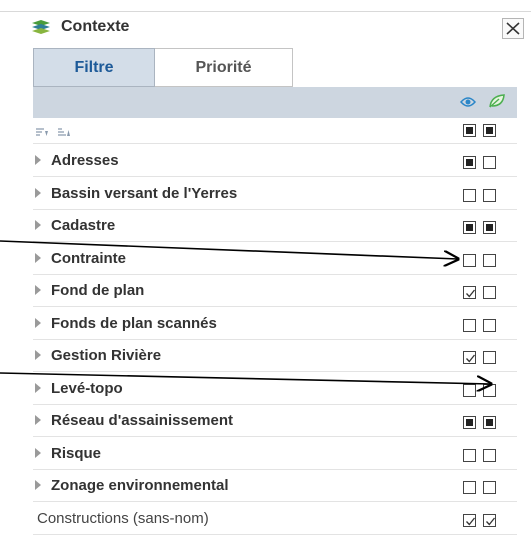 The width and height of the screenshot is (531, 535). I want to click on select-all-style-checkbox, so click(489, 130).